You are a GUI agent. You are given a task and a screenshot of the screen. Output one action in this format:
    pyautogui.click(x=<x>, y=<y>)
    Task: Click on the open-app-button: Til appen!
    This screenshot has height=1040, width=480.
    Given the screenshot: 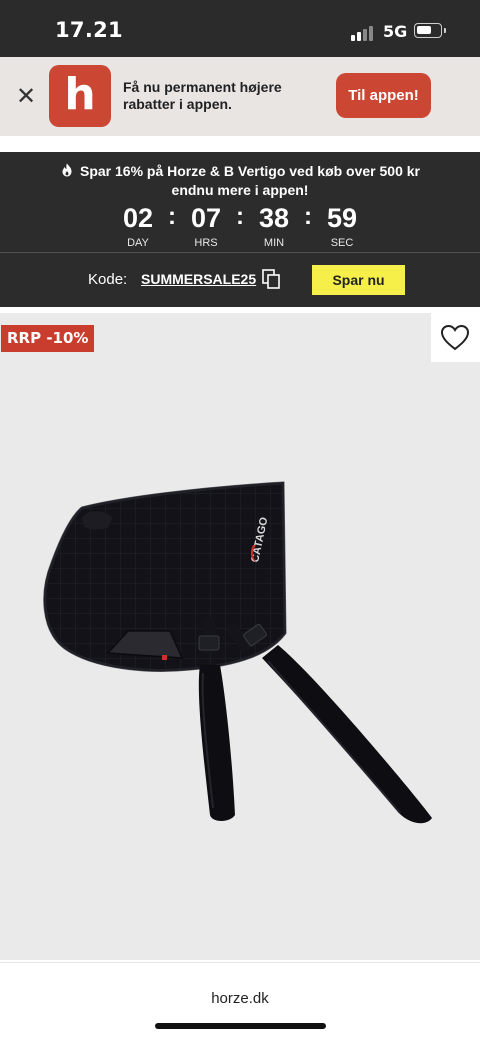 What is the action you would take?
    pyautogui.click(x=383, y=95)
    